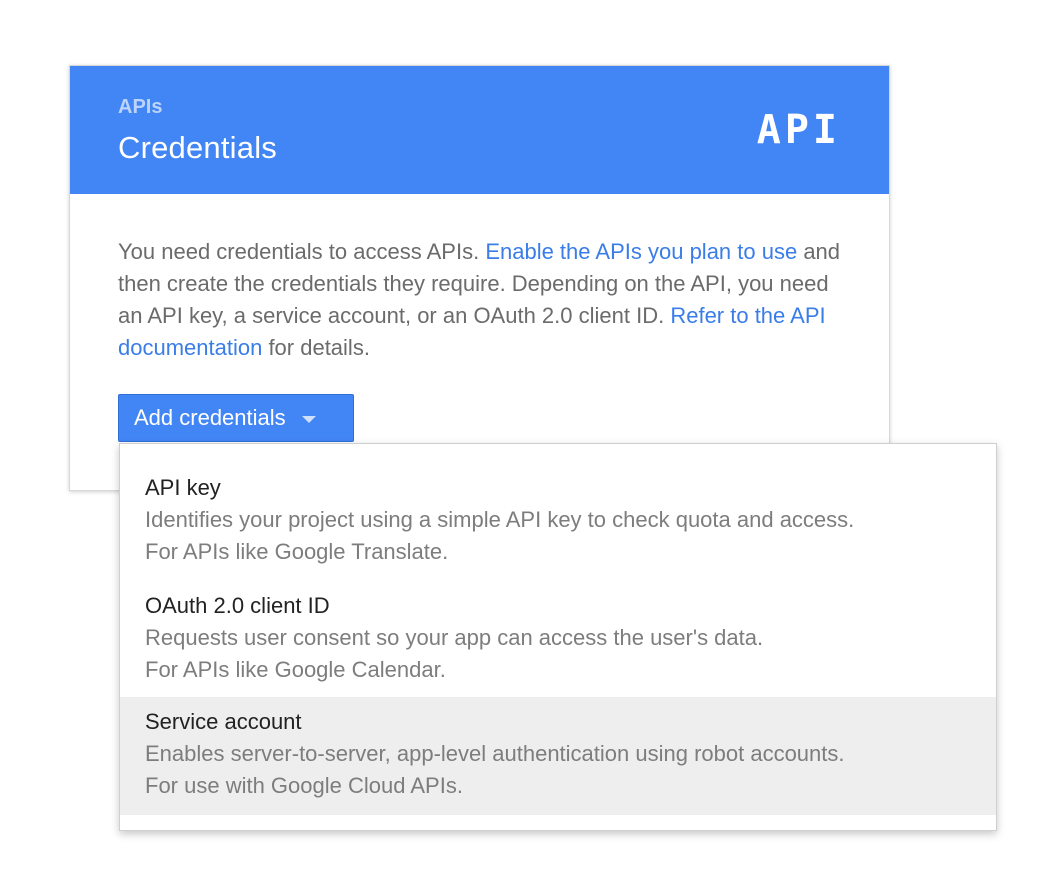  I want to click on menu-item-description: For use with Google Cloud APIs., so click(304, 785).